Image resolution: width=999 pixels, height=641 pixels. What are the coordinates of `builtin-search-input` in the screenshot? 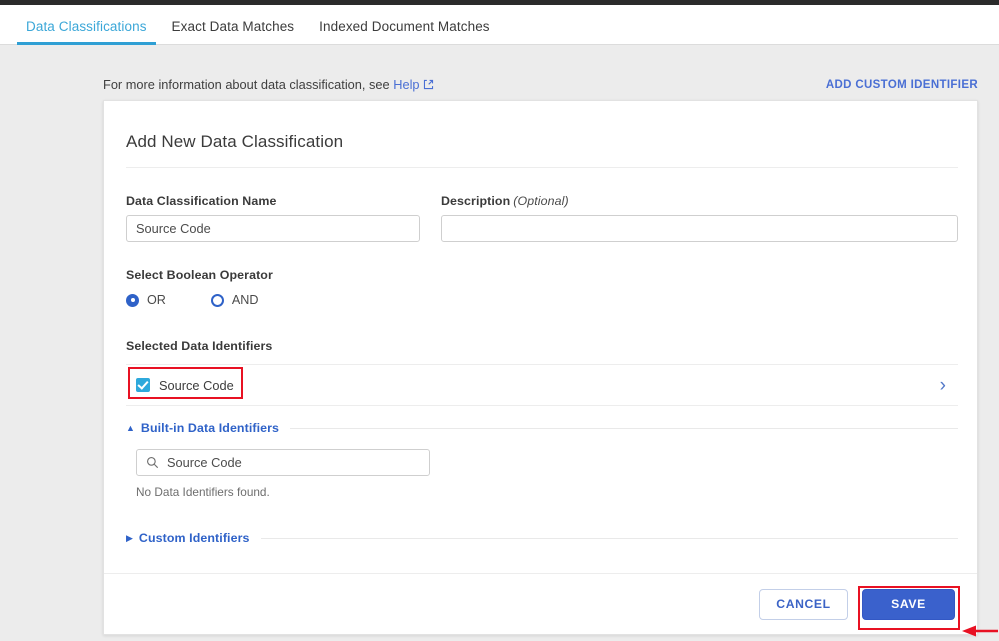 It's located at (283, 462).